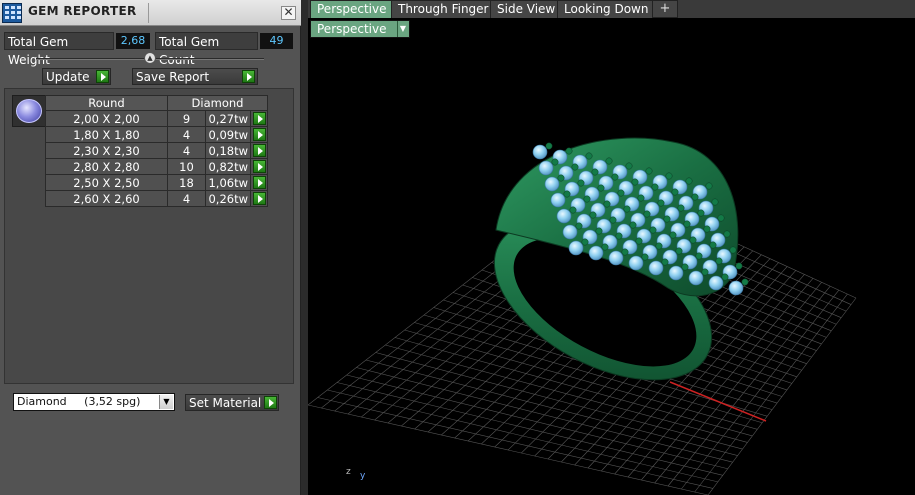 Image resolution: width=915 pixels, height=495 pixels. I want to click on cell-size: 2,30 X 2,30, so click(106, 150).